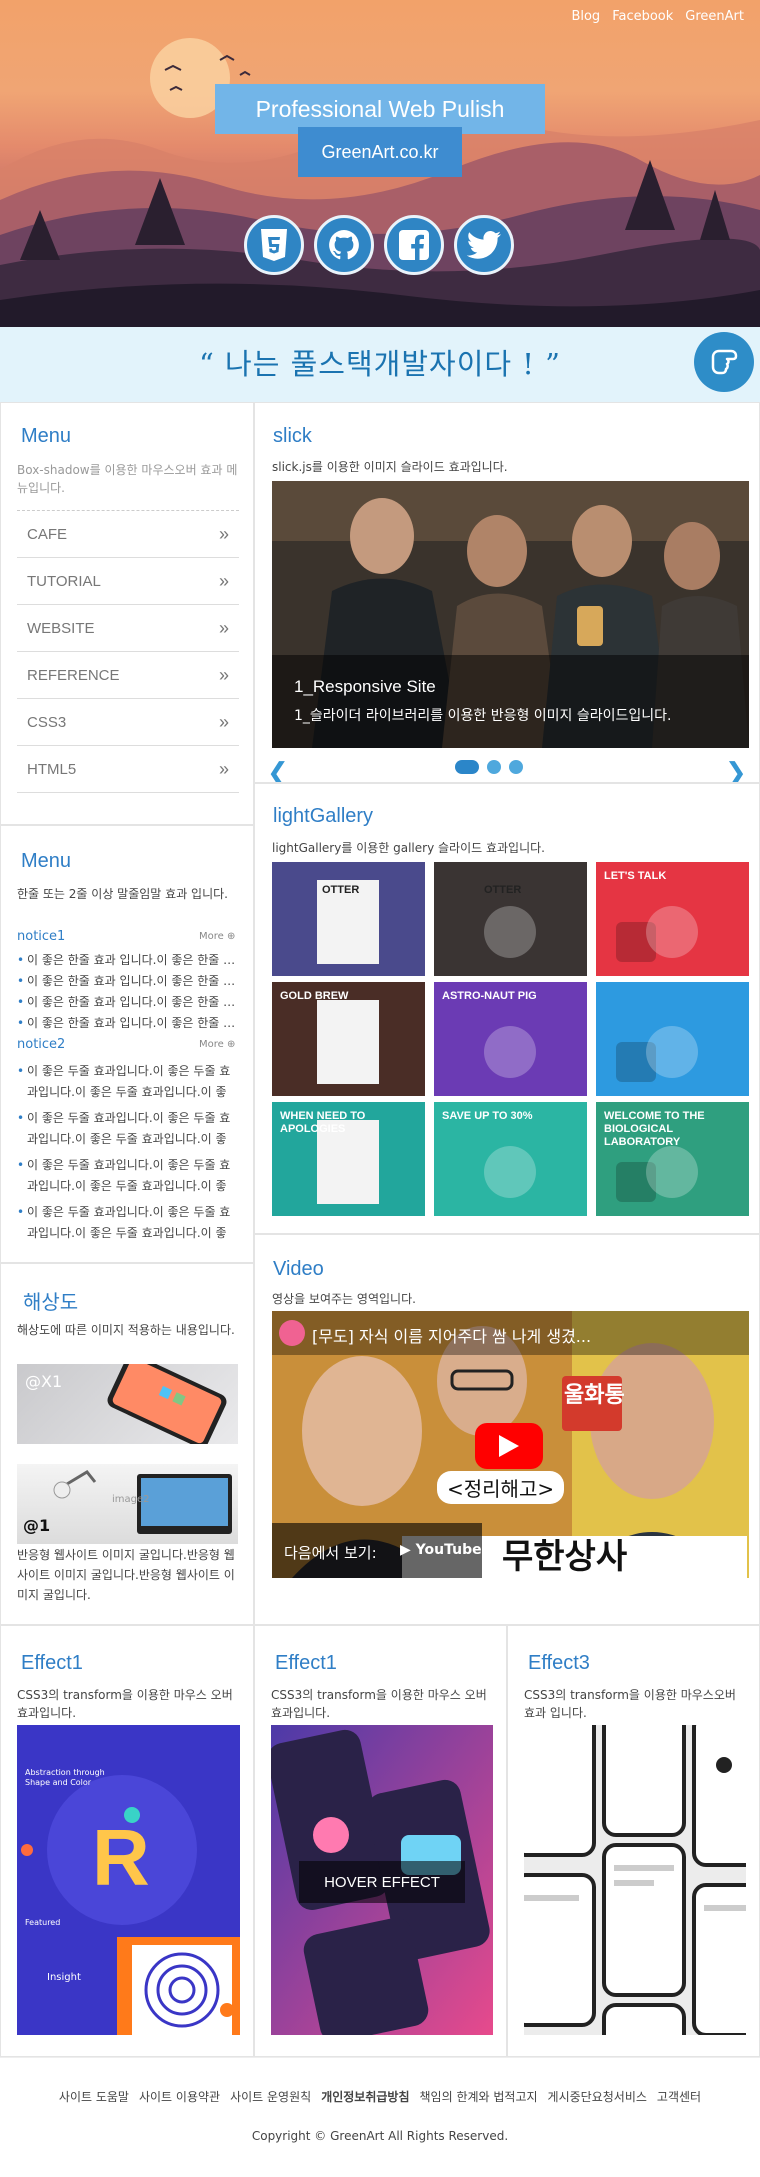 Image resolution: width=760 pixels, height=2177 pixels. Describe the element at coordinates (380, 152) in the screenshot. I see `site-domain: GreenArt.co.kr` at that location.